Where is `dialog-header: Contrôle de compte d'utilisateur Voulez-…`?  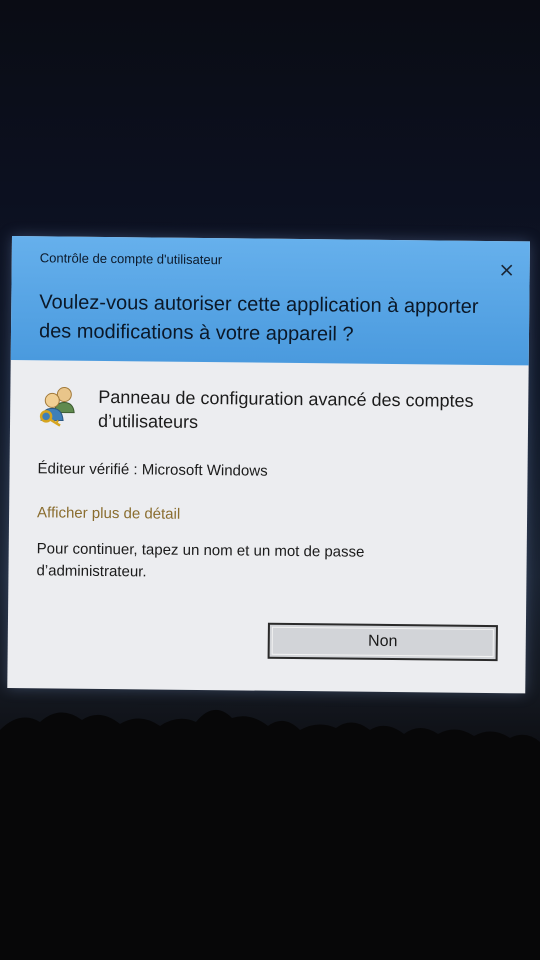
dialog-header: Contrôle de compte d'utilisateur Voulez-… is located at coordinates (270, 301).